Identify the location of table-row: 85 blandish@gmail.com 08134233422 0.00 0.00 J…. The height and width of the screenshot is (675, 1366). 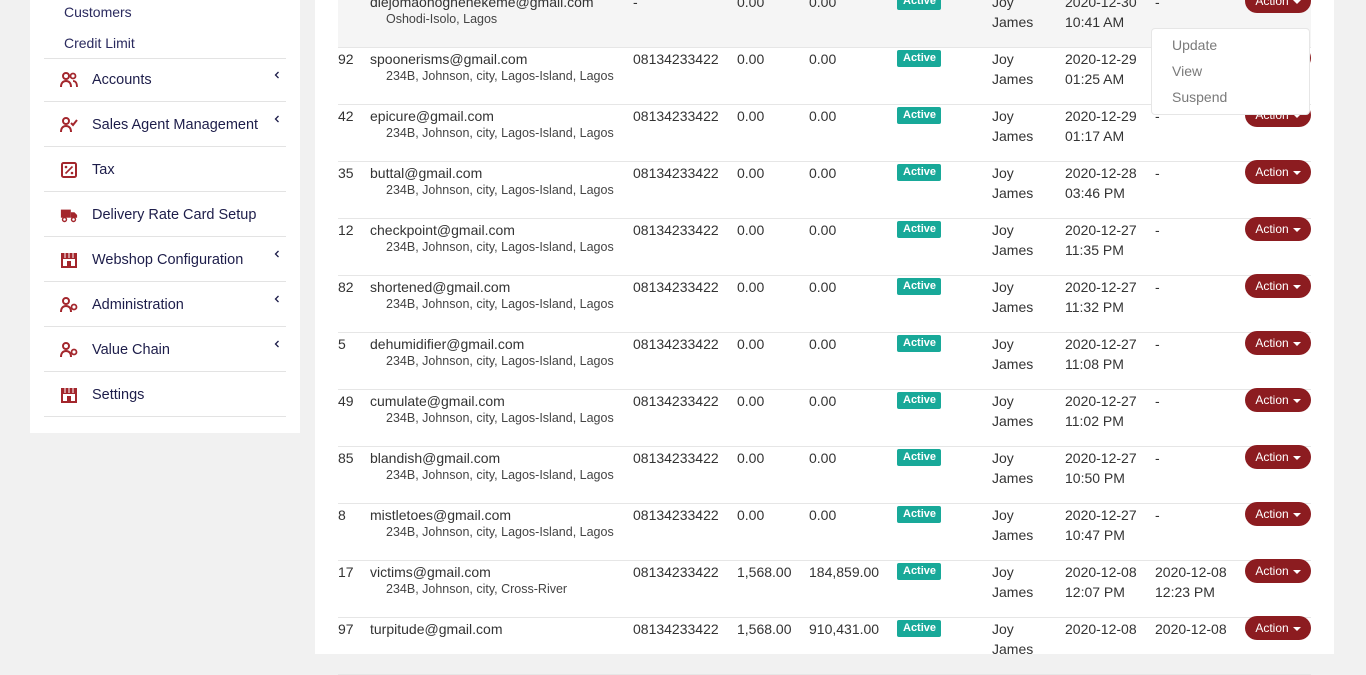
(824, 474).